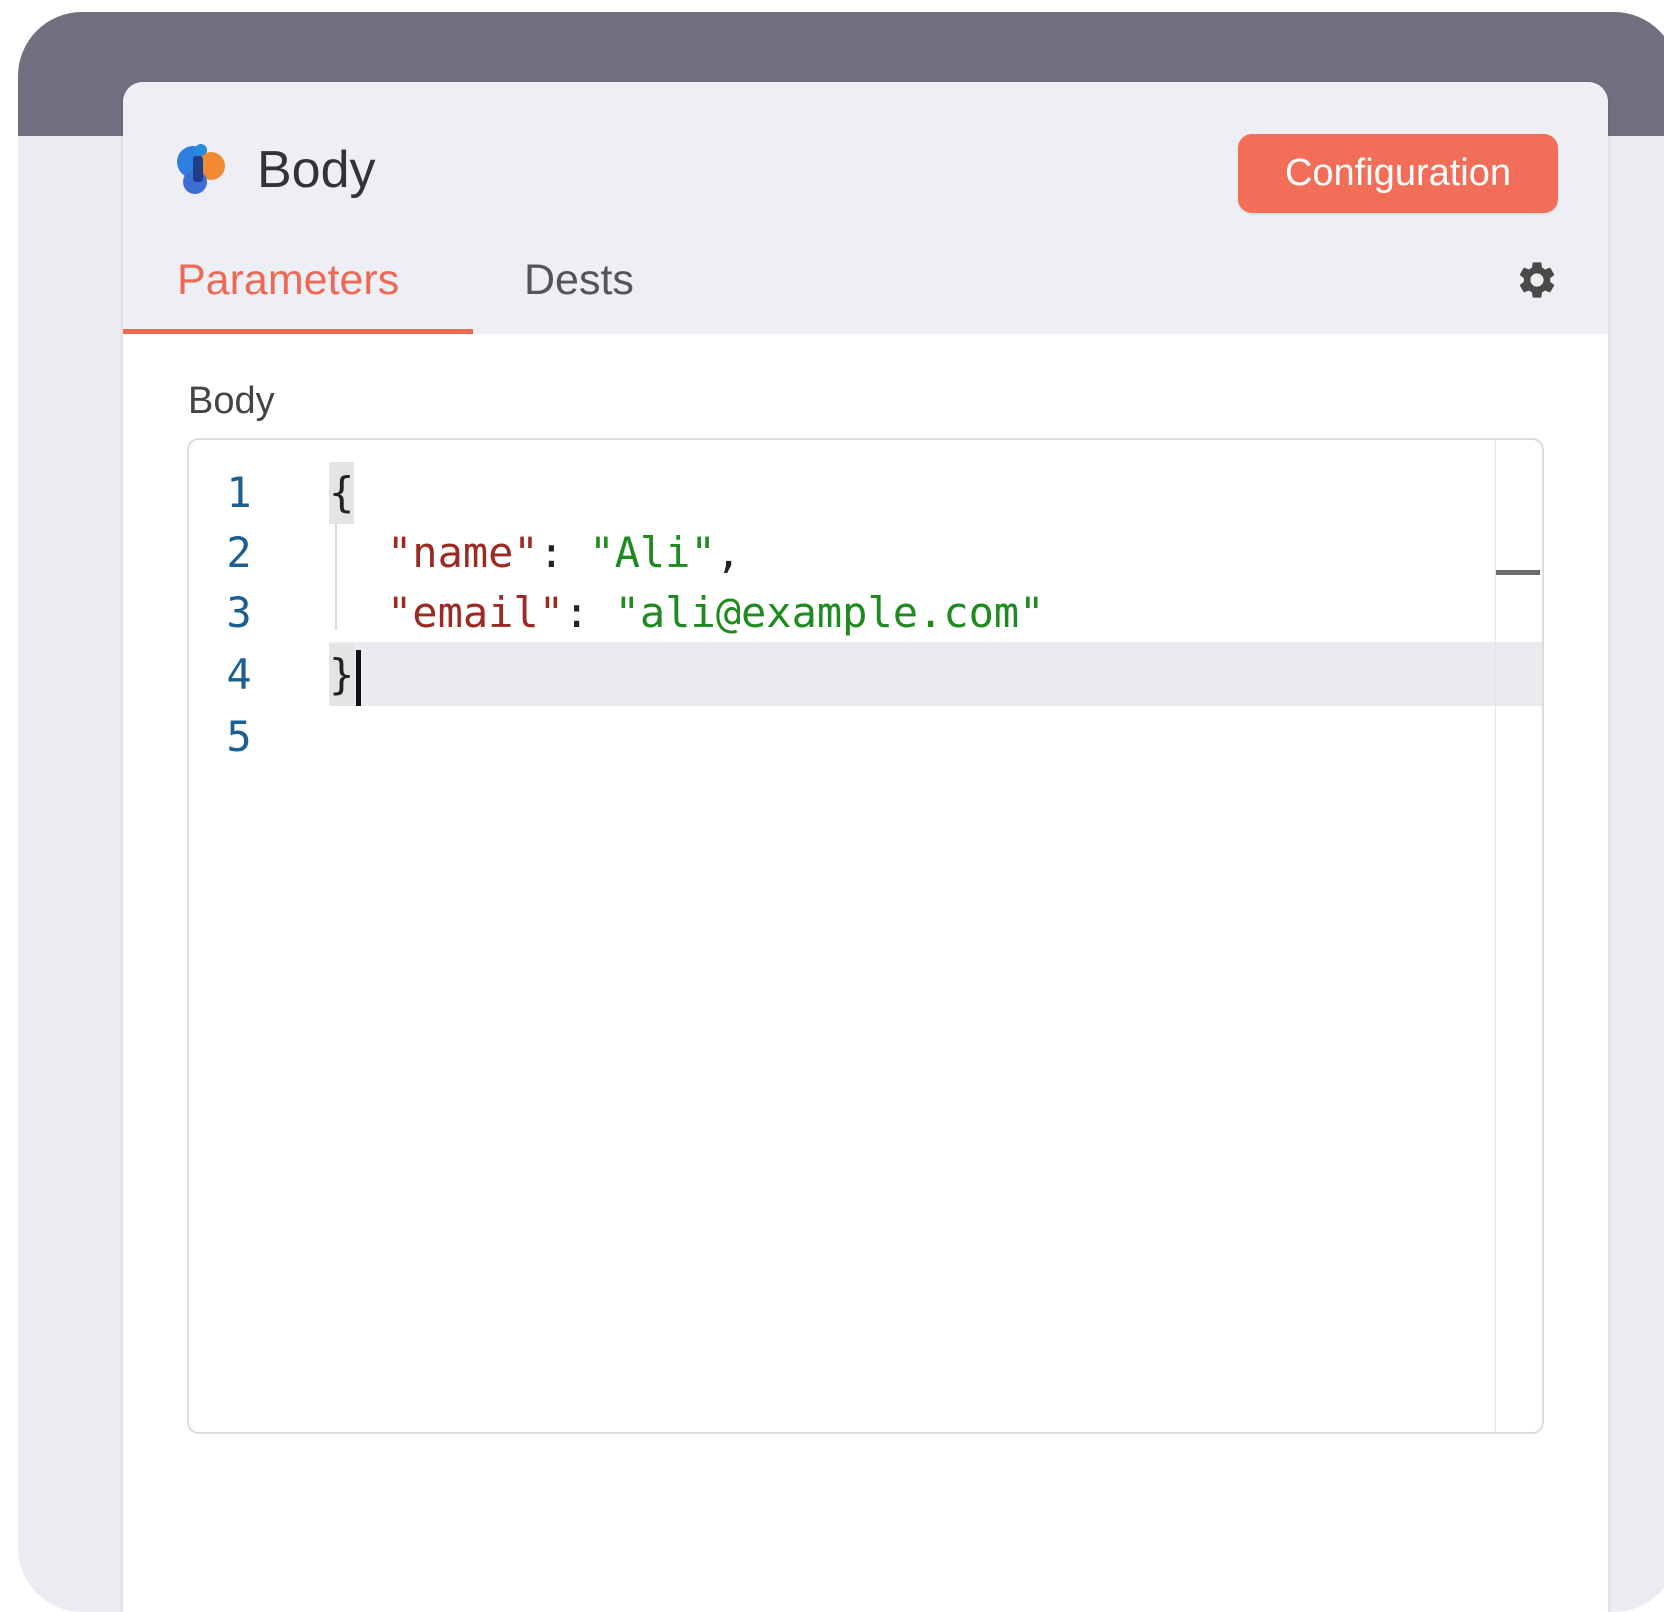 The width and height of the screenshot is (1664, 1612). I want to click on code-text: "name": "Ali",, so click(564, 553).